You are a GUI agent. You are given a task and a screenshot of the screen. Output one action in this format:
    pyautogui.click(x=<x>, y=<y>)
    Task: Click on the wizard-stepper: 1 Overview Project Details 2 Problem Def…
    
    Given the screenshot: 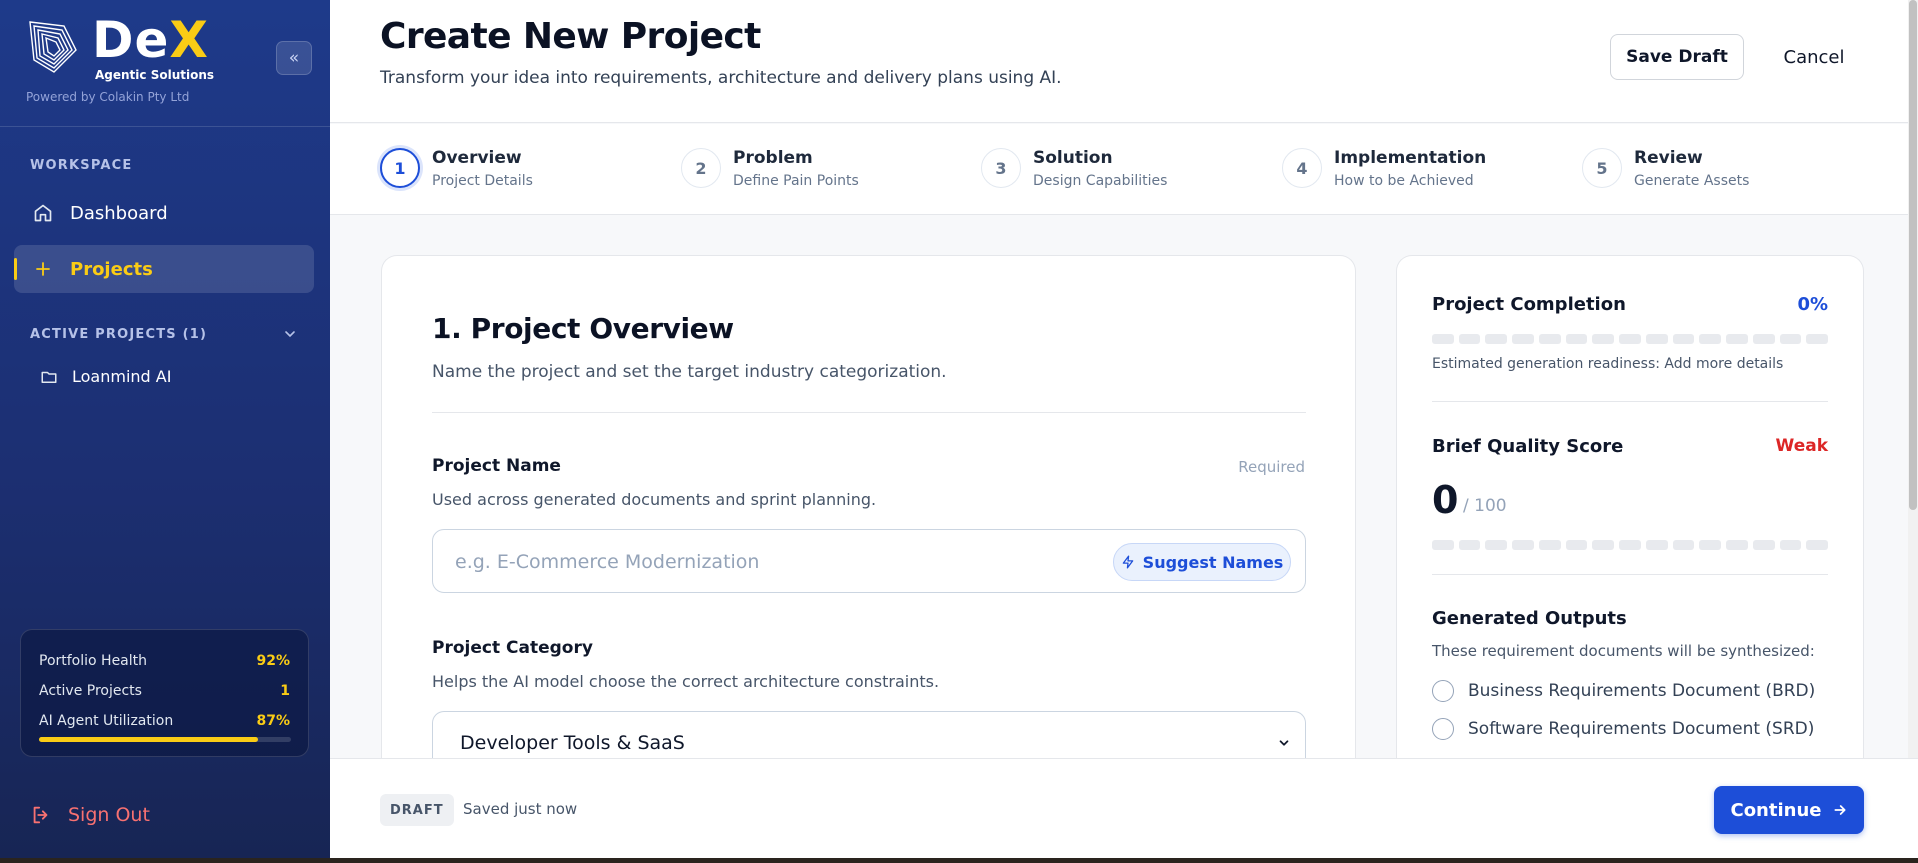 What is the action you would take?
    pyautogui.click(x=1124, y=169)
    